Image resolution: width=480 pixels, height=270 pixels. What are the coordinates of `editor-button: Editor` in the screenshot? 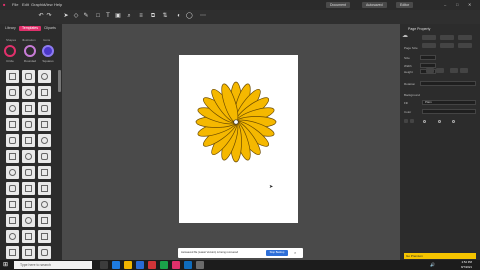 It's located at (405, 5).